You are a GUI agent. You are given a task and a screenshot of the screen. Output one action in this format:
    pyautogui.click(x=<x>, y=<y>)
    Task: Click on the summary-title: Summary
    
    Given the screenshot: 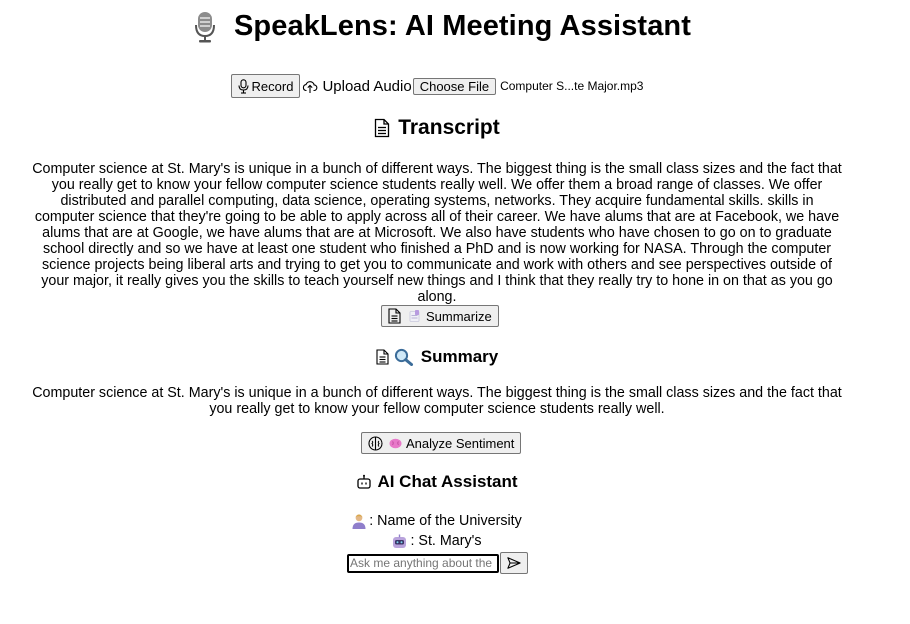 What is the action you would take?
    pyautogui.click(x=459, y=356)
    